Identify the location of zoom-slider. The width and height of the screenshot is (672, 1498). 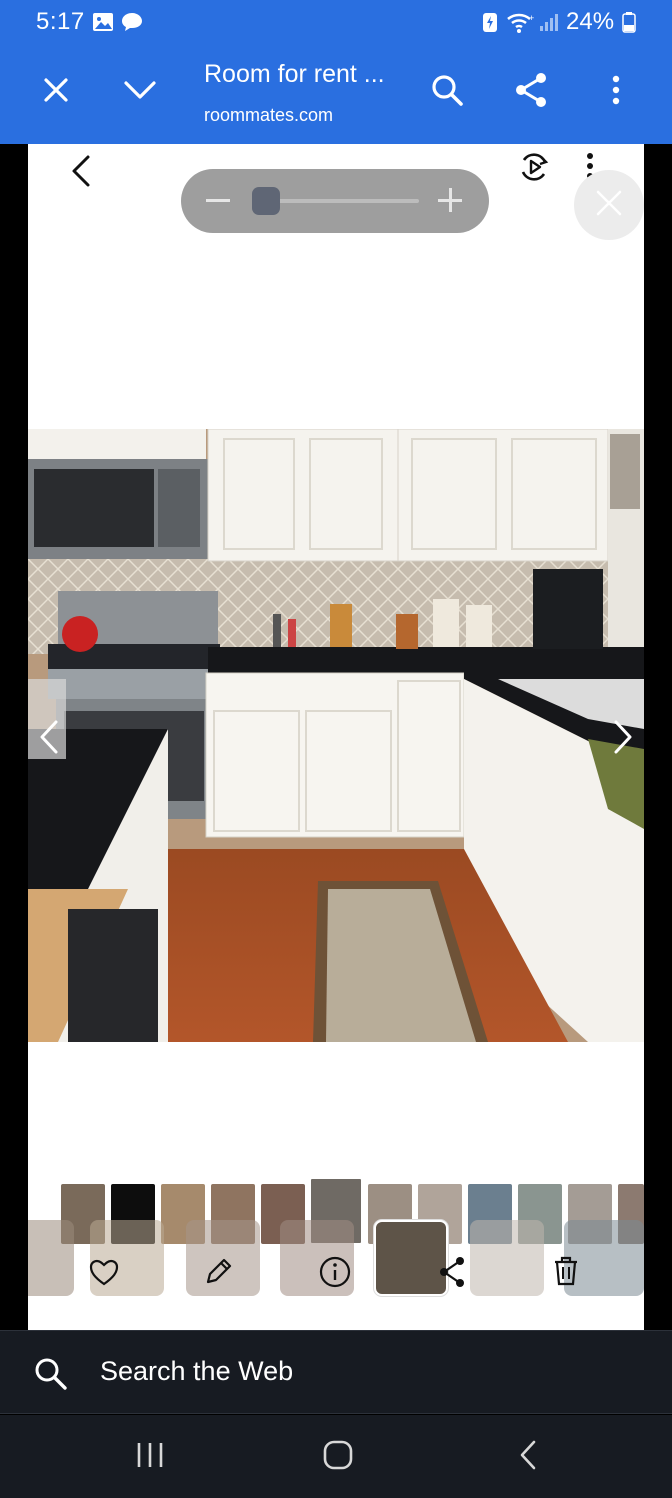
(335, 201).